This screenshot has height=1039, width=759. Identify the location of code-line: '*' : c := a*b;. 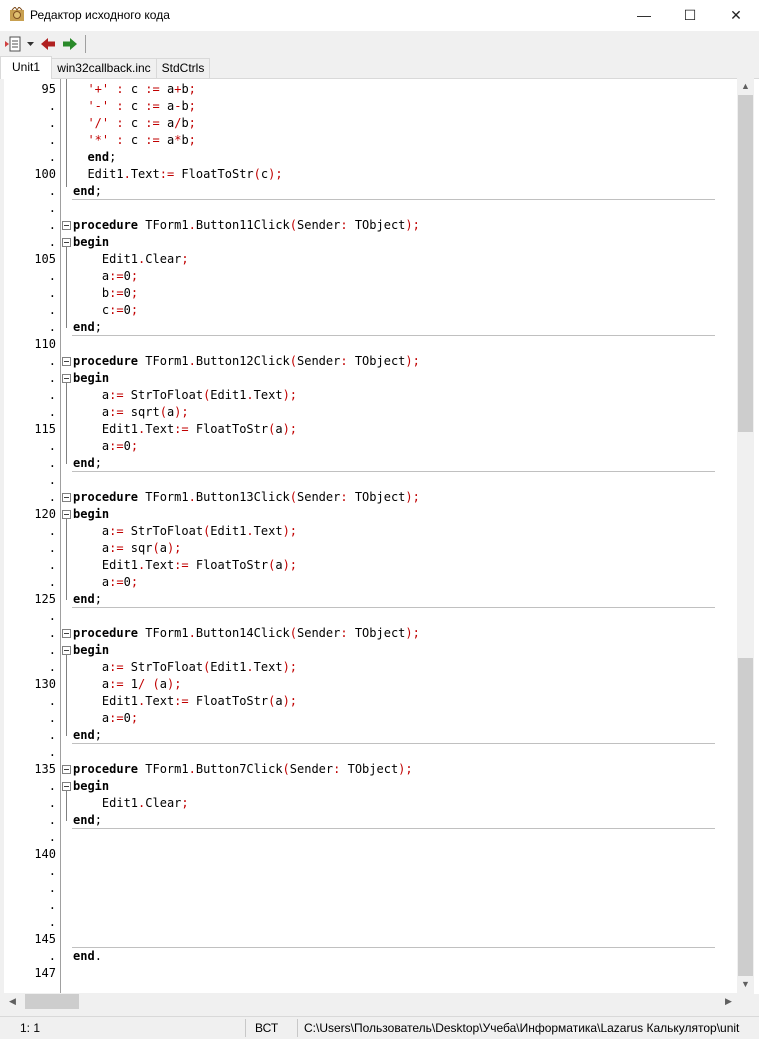
(388, 140).